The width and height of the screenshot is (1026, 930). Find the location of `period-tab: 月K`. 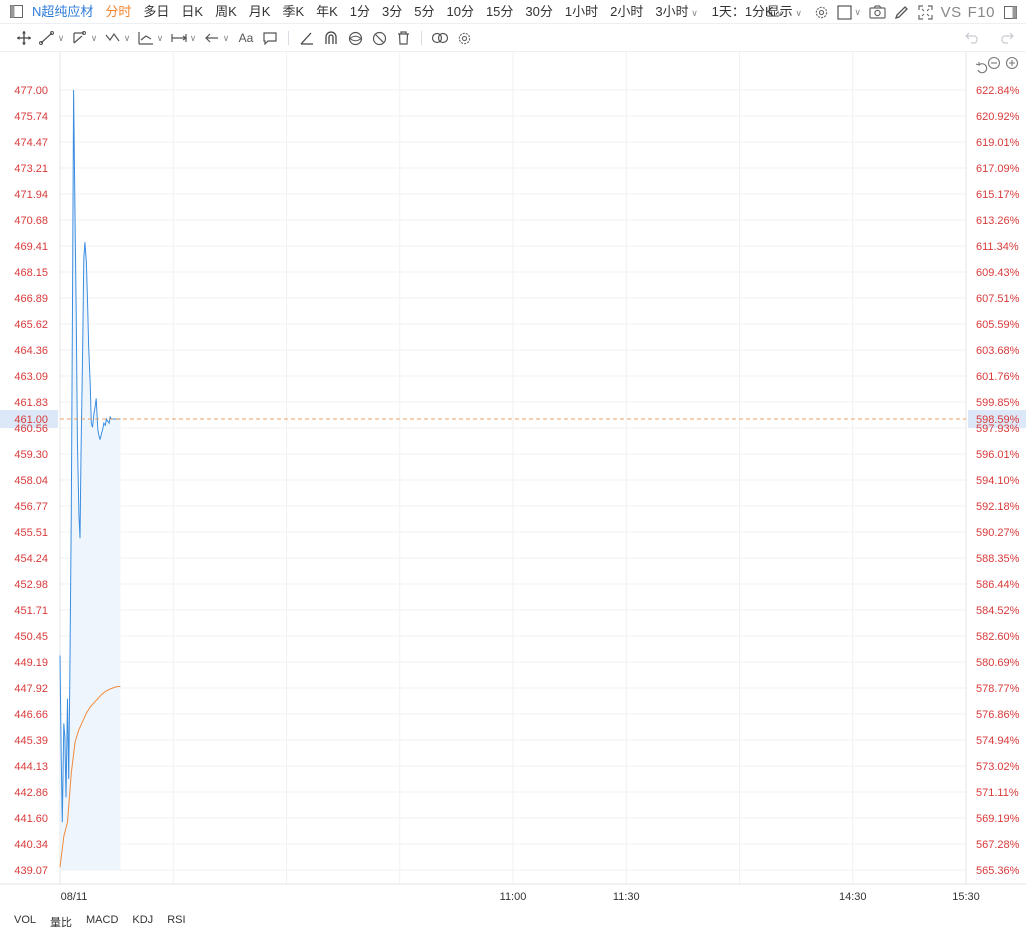

period-tab: 月K is located at coordinates (260, 12).